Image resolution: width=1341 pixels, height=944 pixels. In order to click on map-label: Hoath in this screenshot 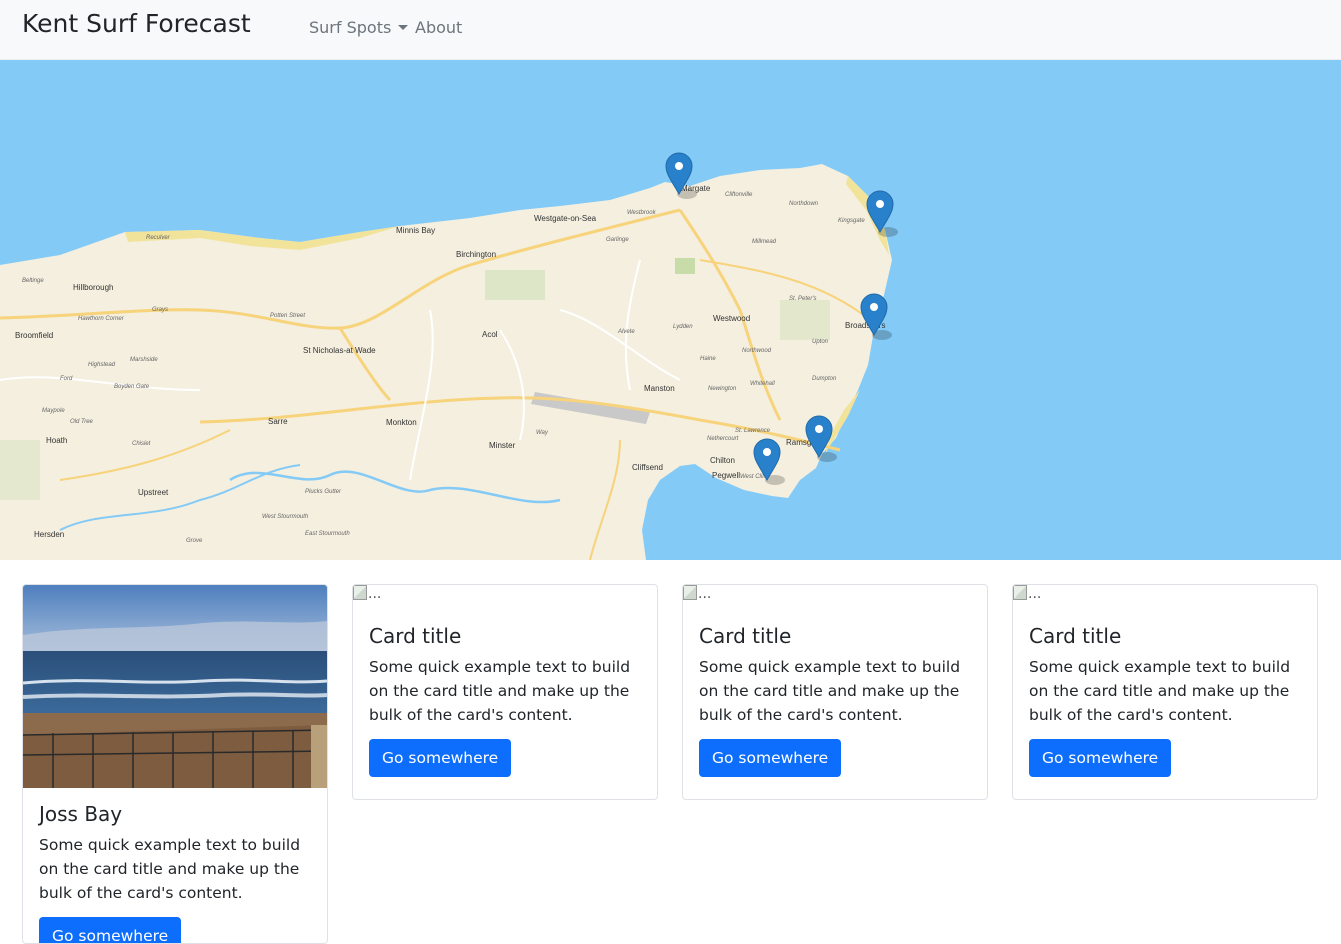, I will do `click(56, 440)`.